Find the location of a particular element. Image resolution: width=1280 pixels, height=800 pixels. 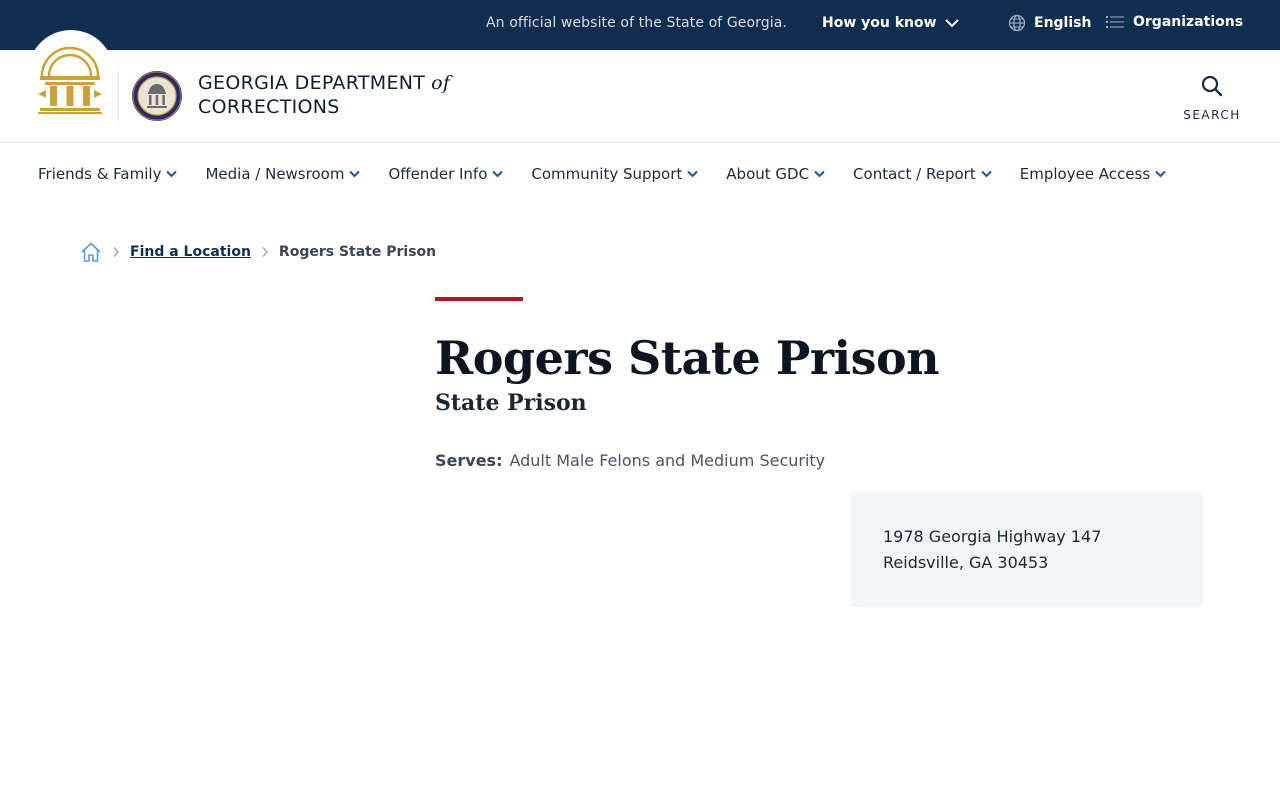

nav-community-support: Community Support is located at coordinates (614, 174).